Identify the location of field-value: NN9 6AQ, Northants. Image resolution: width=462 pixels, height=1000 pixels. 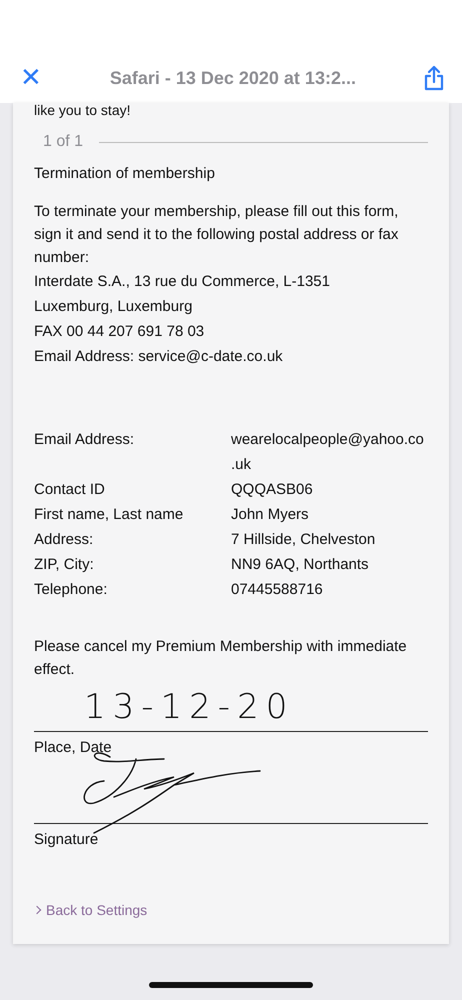
(300, 565).